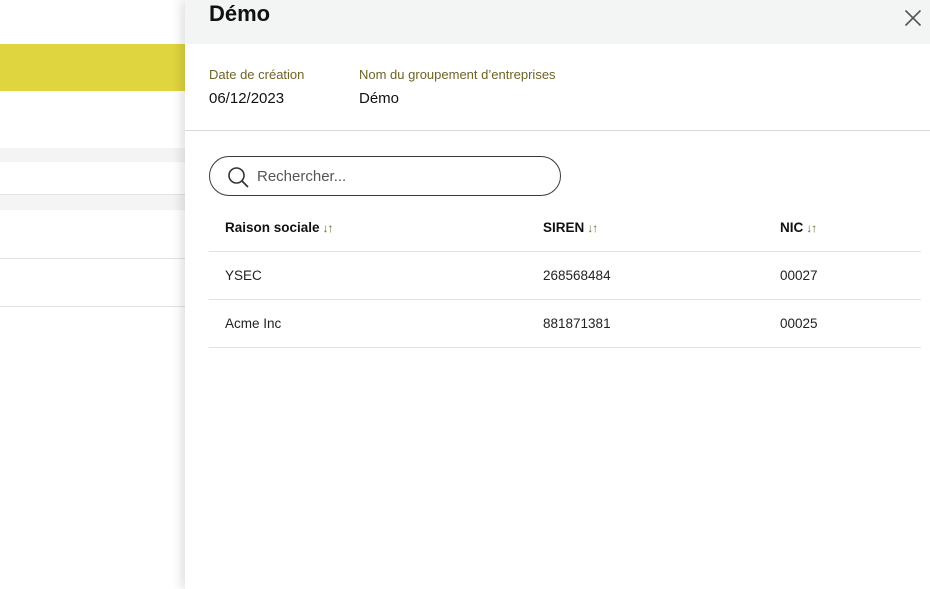  Describe the element at coordinates (557, 22) in the screenshot. I see `drawer-header: Démo` at that location.